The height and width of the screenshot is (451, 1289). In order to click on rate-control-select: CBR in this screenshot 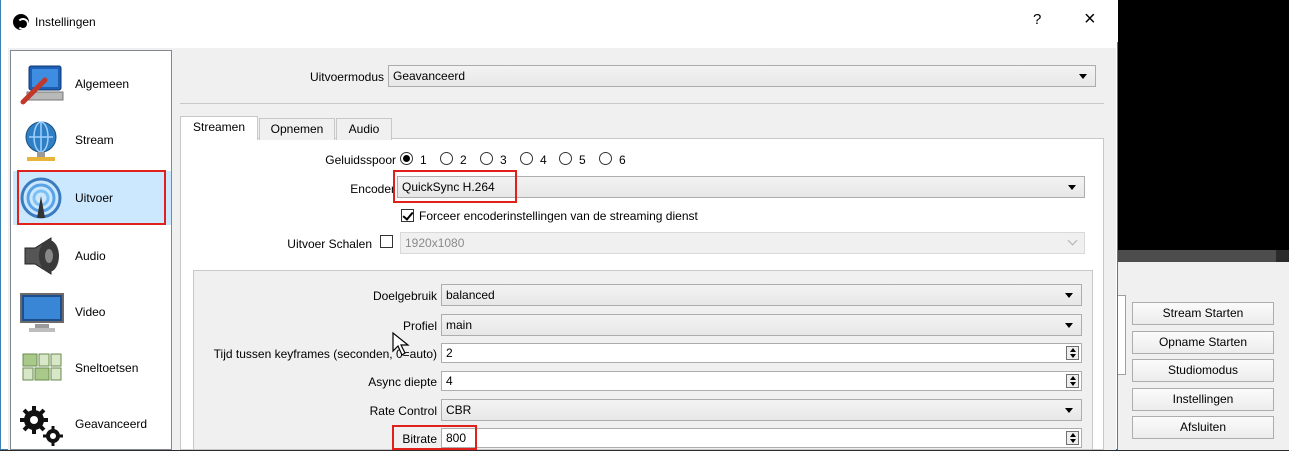, I will do `click(761, 410)`.